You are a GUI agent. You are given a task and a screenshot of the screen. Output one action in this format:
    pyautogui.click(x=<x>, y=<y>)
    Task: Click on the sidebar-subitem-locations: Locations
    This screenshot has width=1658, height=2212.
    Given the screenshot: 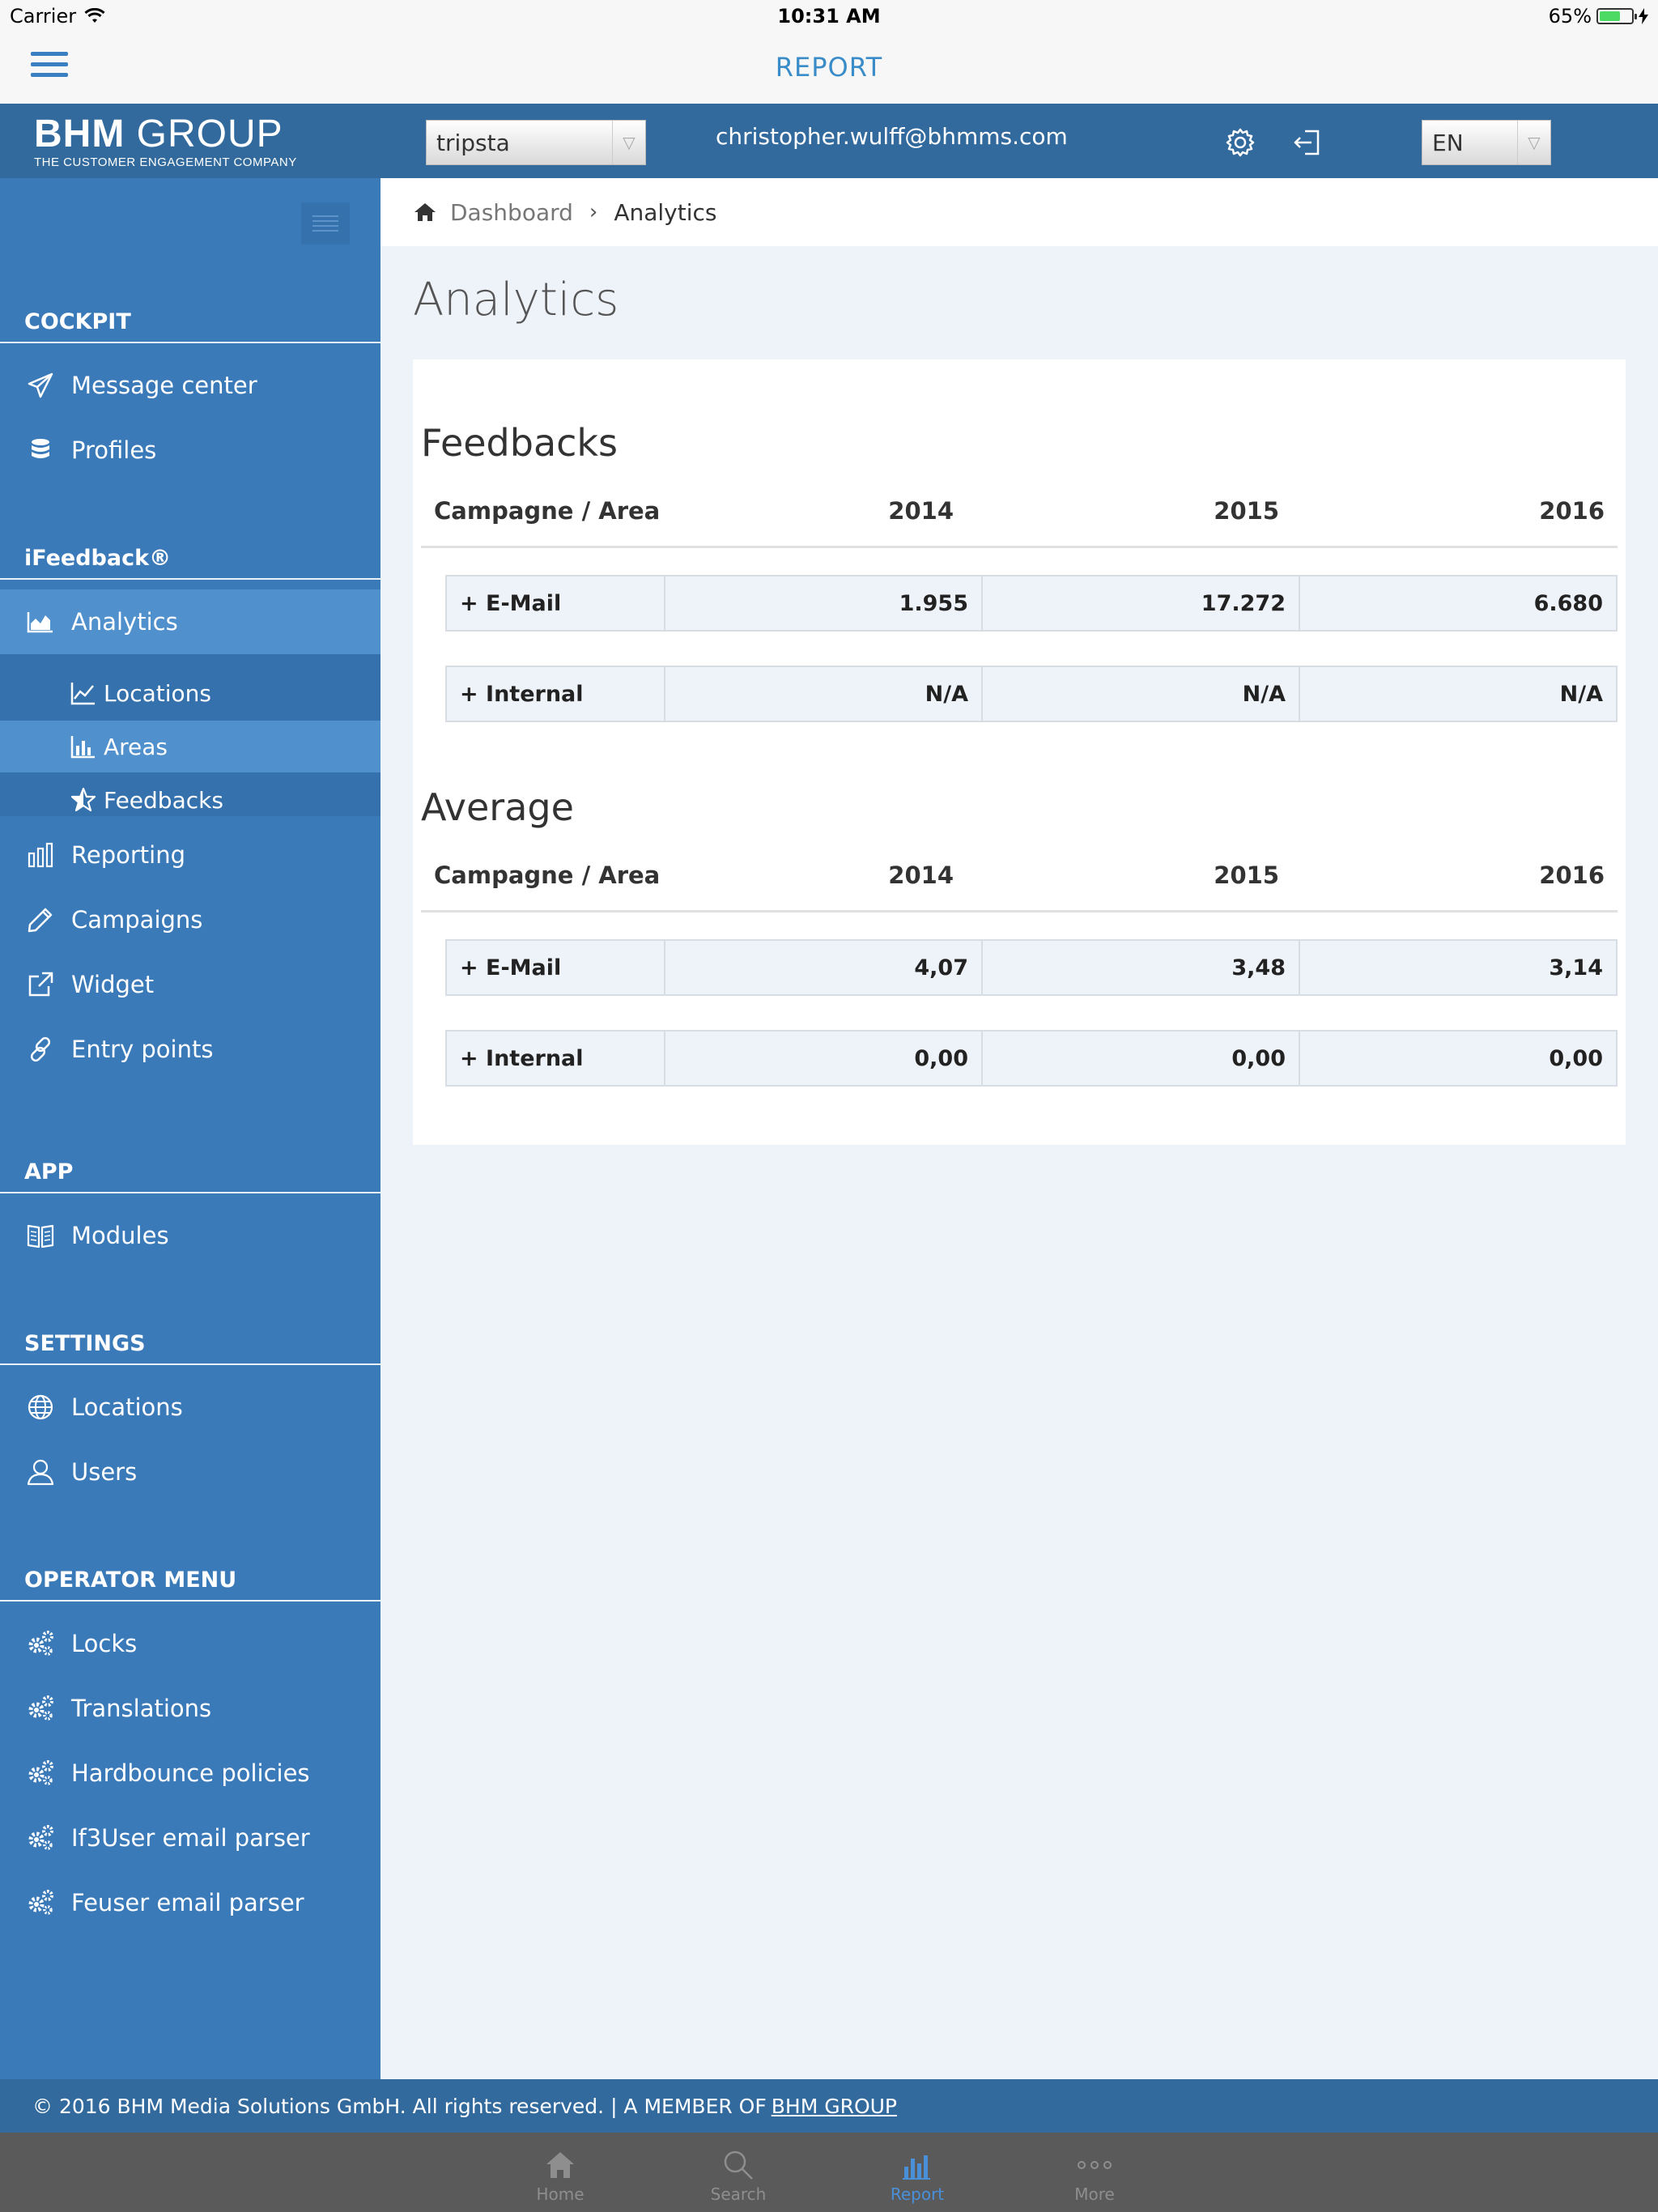 What is the action you would take?
    pyautogui.click(x=190, y=693)
    